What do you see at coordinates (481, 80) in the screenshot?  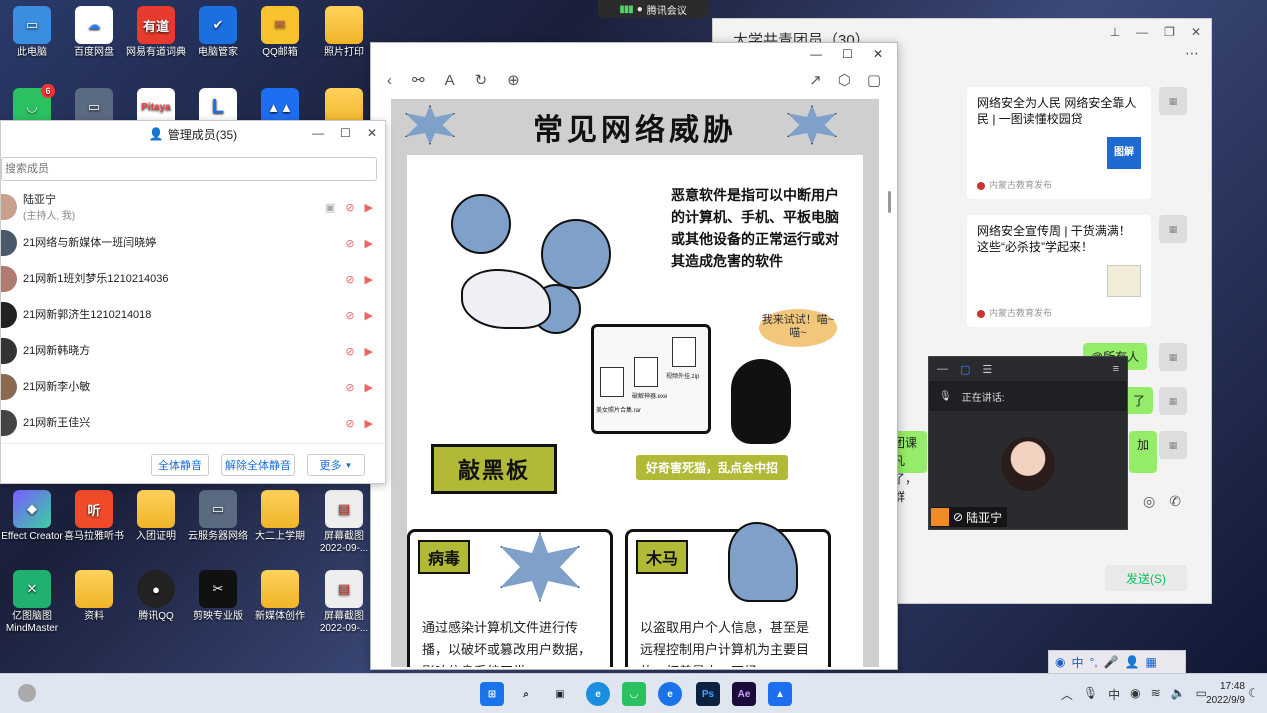 I see `refresh-icon: ↻` at bounding box center [481, 80].